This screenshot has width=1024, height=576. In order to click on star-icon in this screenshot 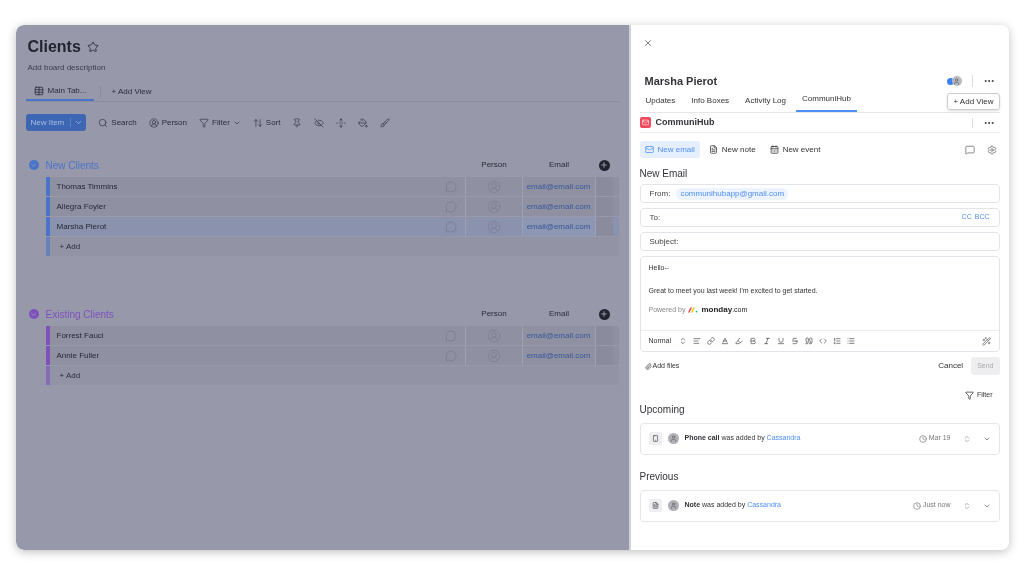, I will do `click(92, 47)`.